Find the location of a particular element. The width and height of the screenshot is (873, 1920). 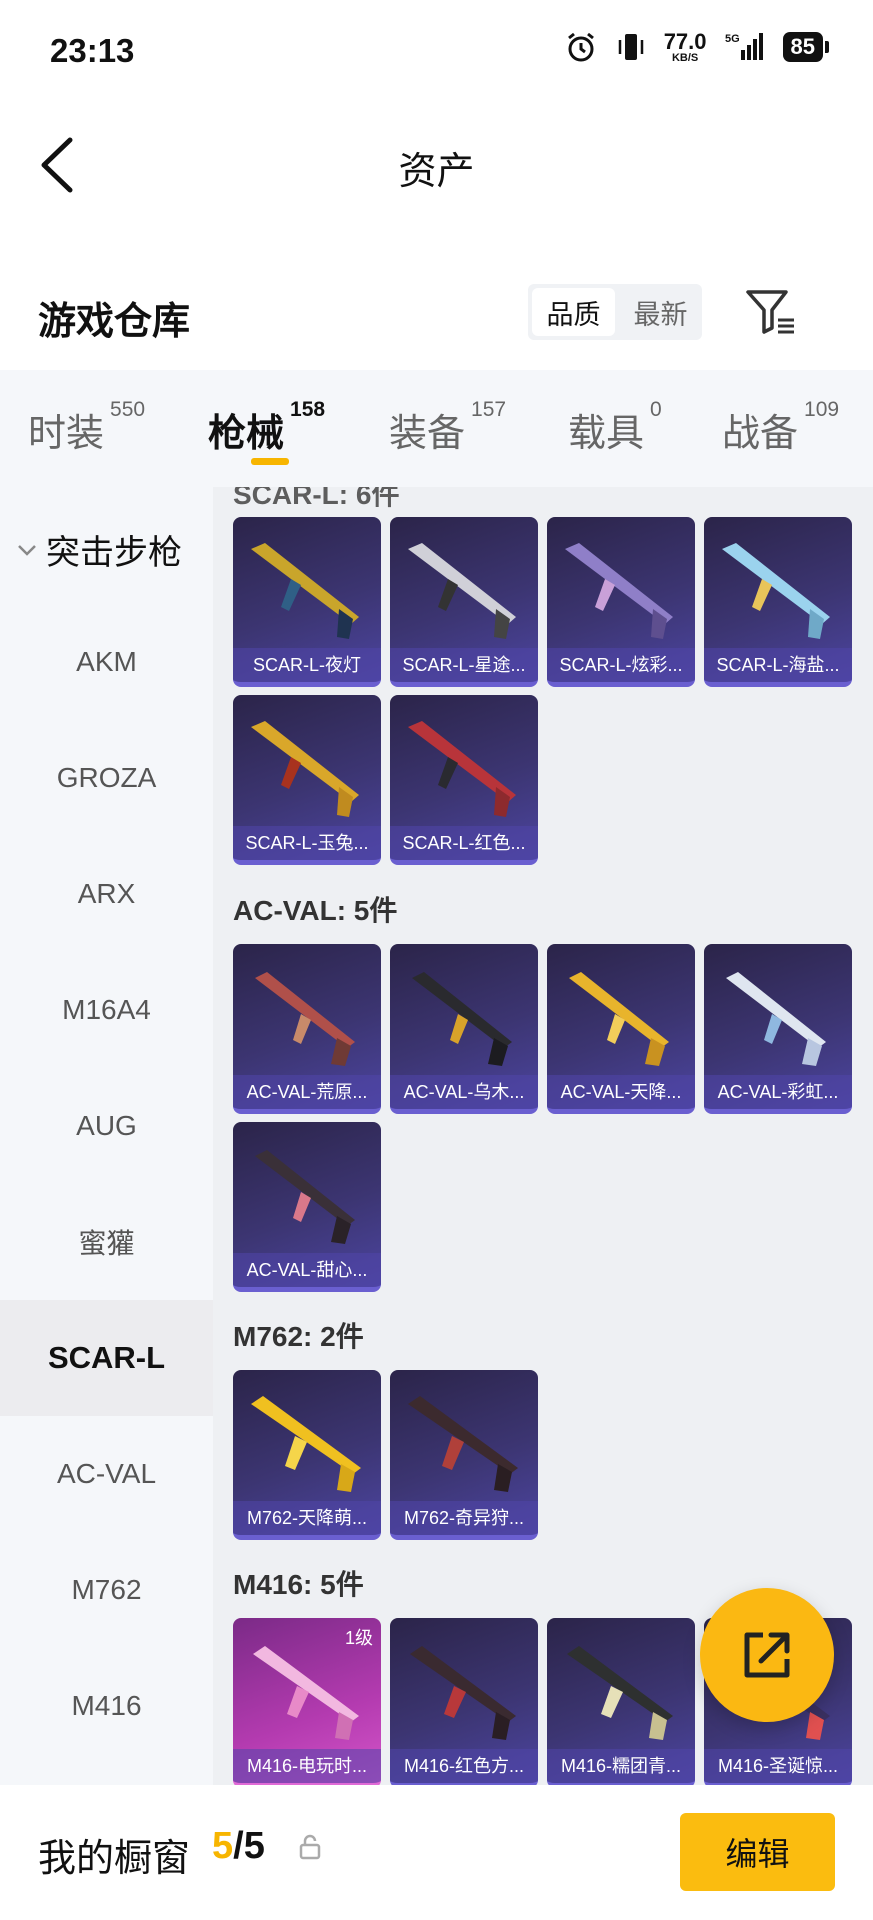

sidebar-item-akm: AKM is located at coordinates (106, 662).